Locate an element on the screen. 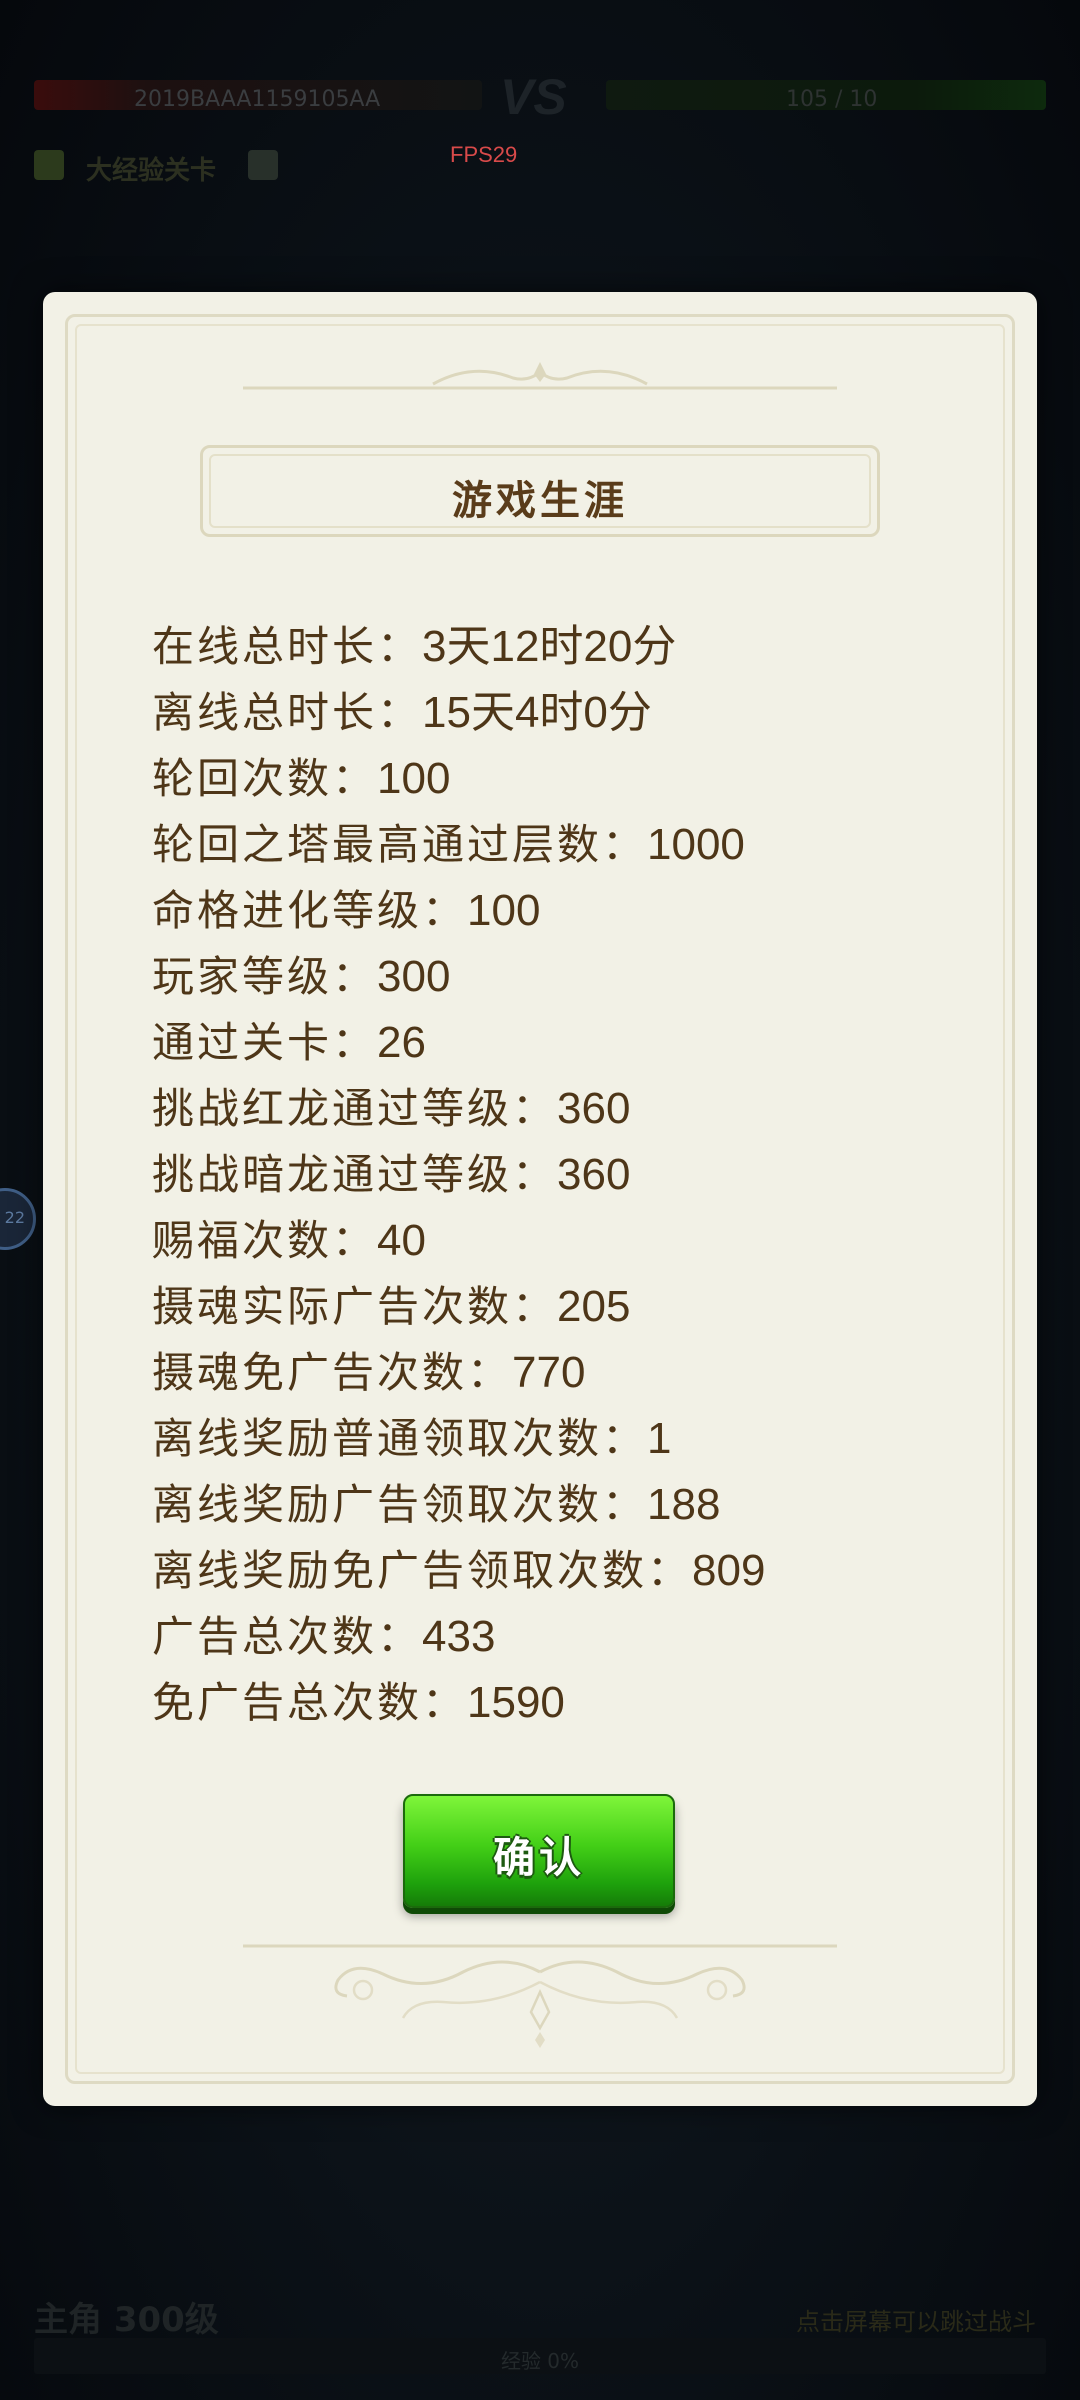 The image size is (1080, 2400). stat-offline-ad-claims: 离线奖励广告领取次数：188 is located at coordinates (458, 1505).